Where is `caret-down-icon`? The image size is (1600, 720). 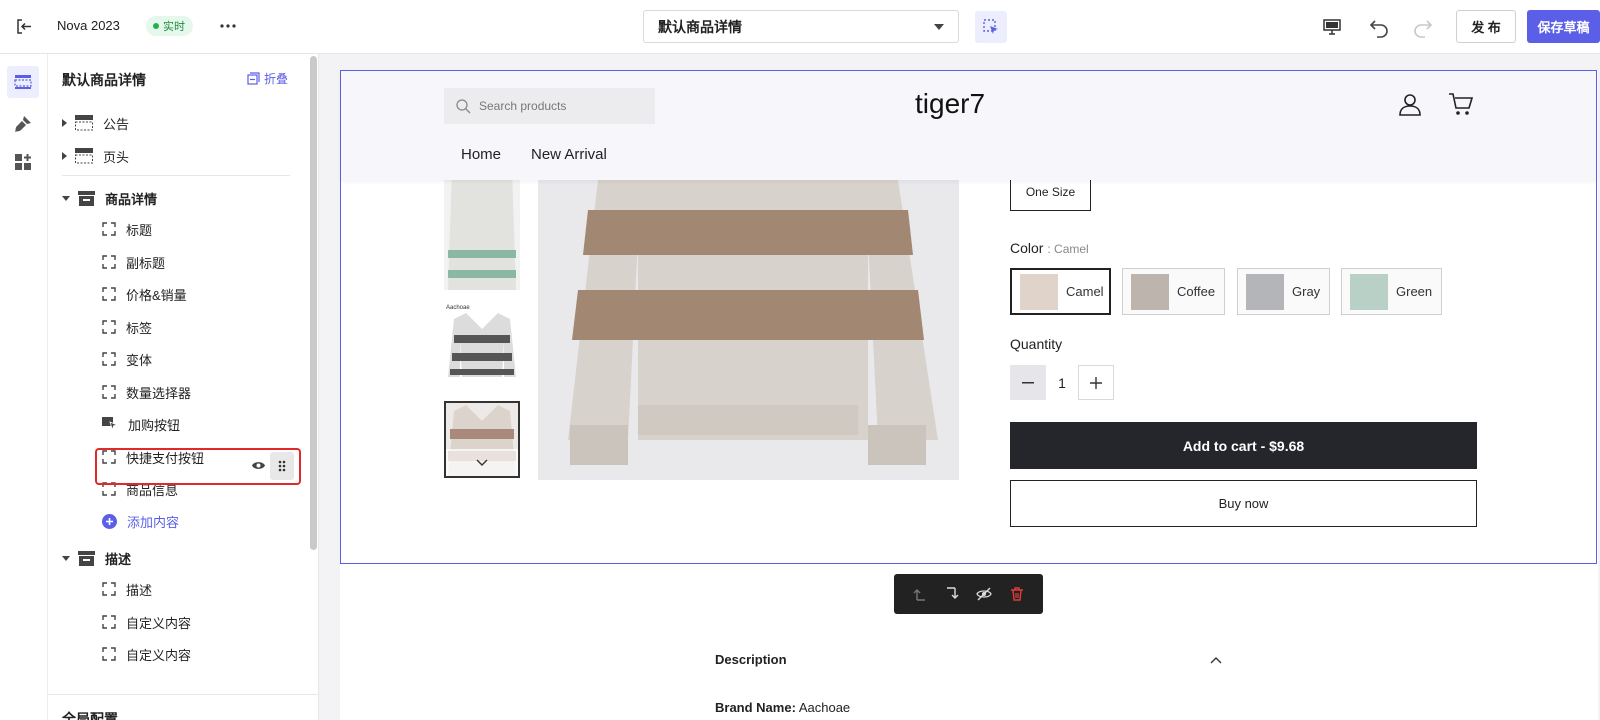 caret-down-icon is located at coordinates (66, 558).